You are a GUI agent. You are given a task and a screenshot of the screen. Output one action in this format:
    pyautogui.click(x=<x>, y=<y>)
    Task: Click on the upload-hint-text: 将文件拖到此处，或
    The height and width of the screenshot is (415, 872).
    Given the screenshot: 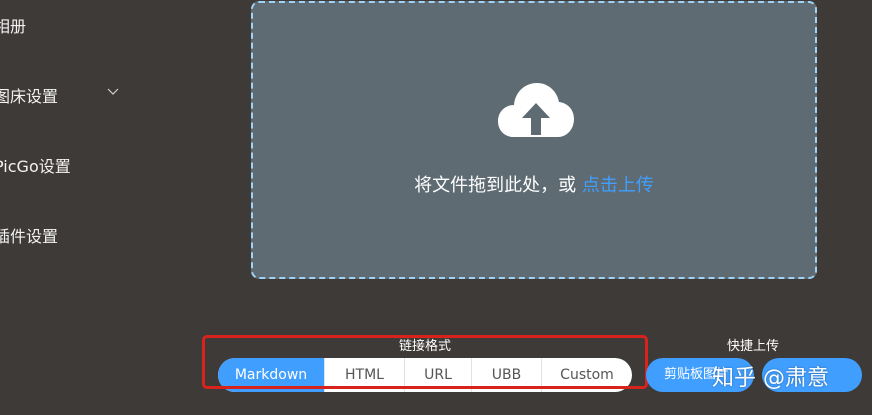 What is the action you would take?
    pyautogui.click(x=498, y=185)
    